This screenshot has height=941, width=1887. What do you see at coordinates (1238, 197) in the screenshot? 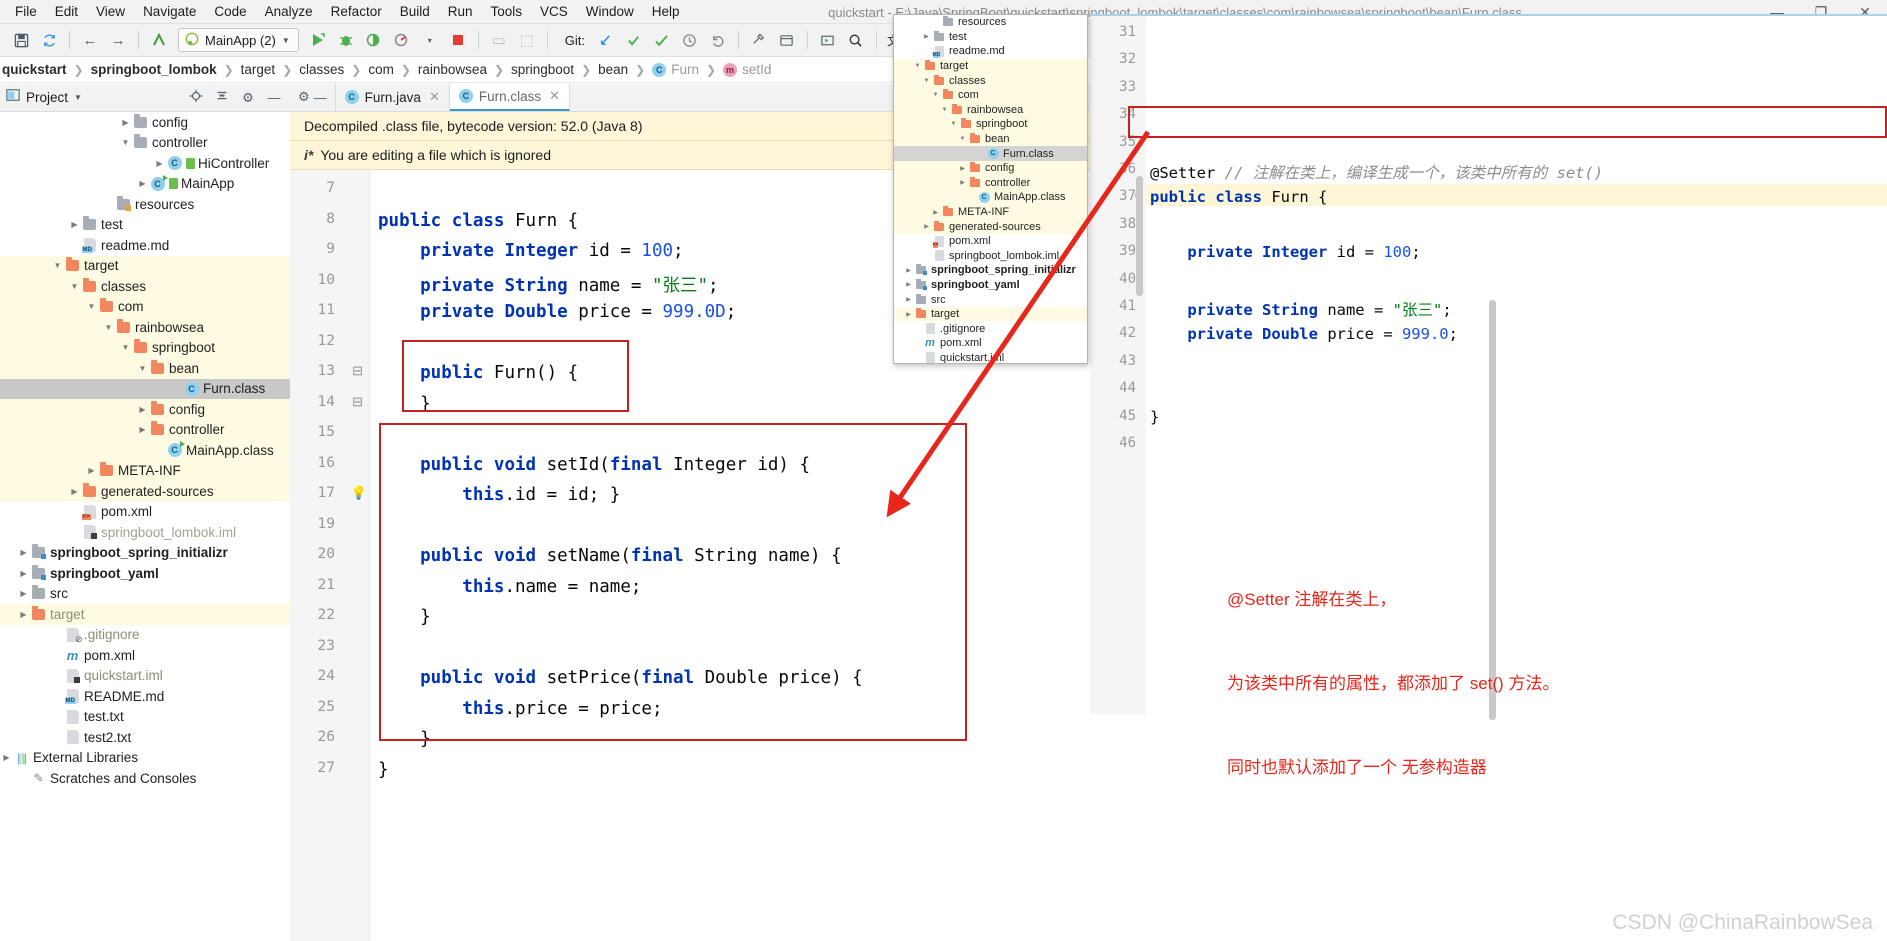
I see `source-code-line: public class Furn {` at bounding box center [1238, 197].